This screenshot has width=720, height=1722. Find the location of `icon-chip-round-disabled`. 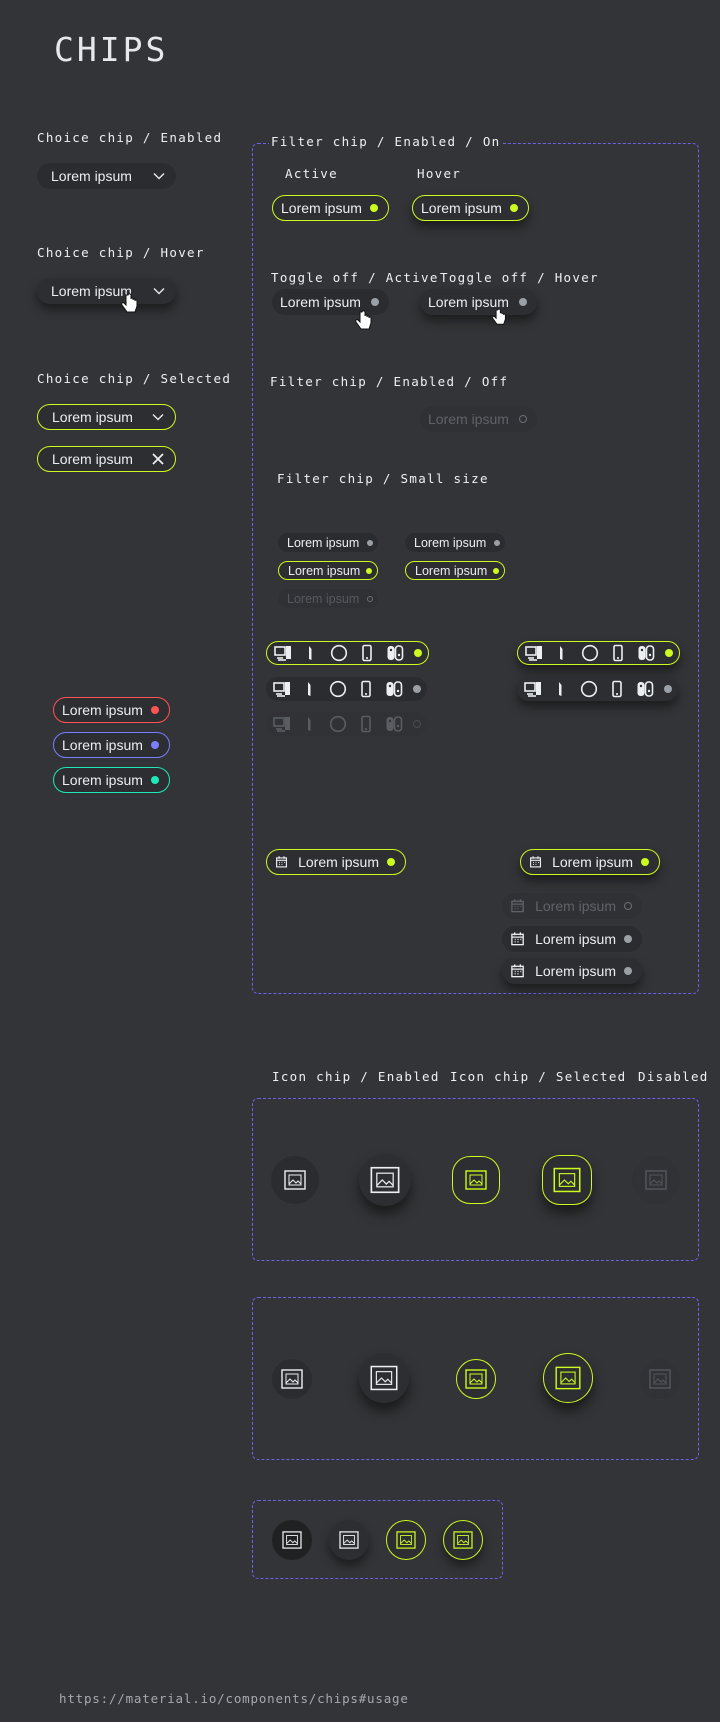

icon-chip-round-disabled is located at coordinates (660, 1379).